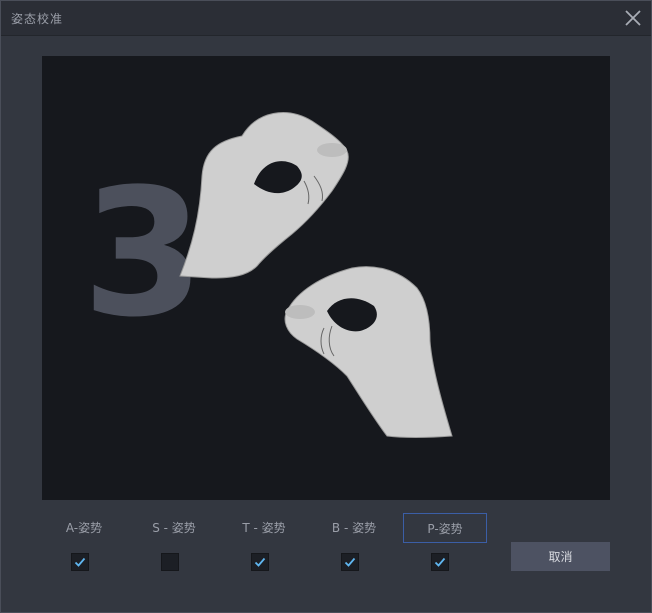 This screenshot has width=652, height=613. I want to click on pose-s-checkbox, so click(170, 562).